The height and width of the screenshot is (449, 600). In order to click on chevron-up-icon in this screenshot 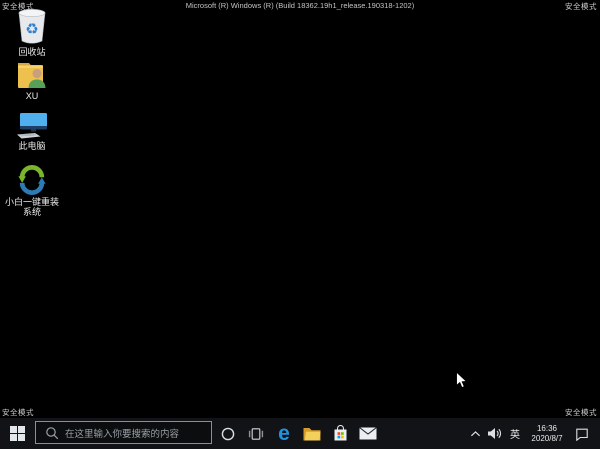, I will do `click(475, 433)`.